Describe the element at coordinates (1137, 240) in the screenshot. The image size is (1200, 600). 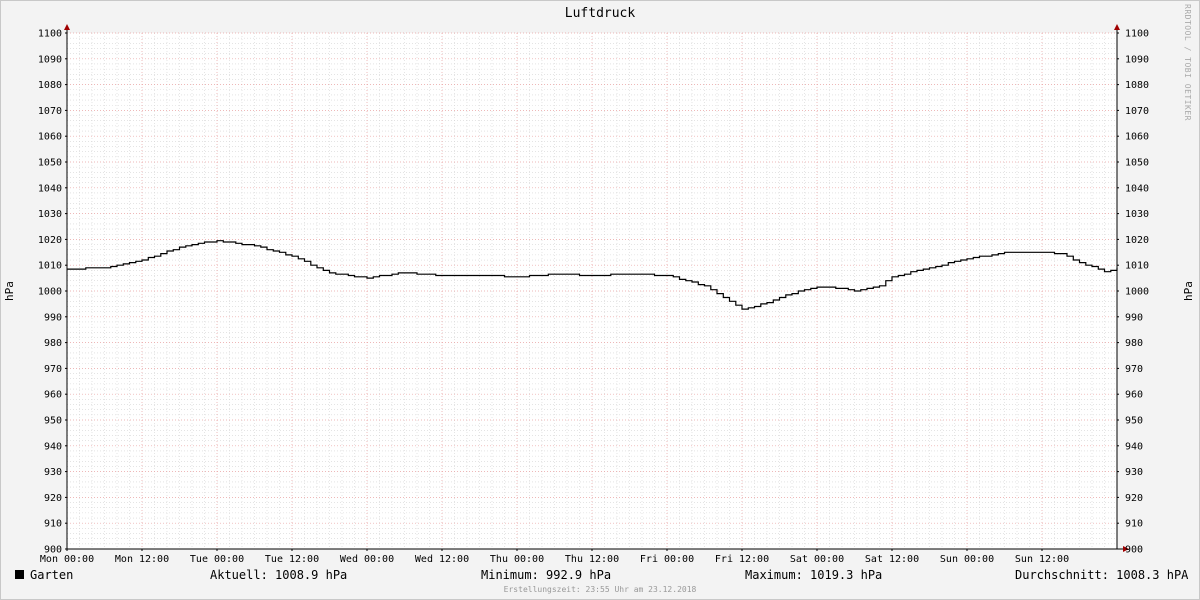
I see `y-tick-label-right: 1020` at that location.